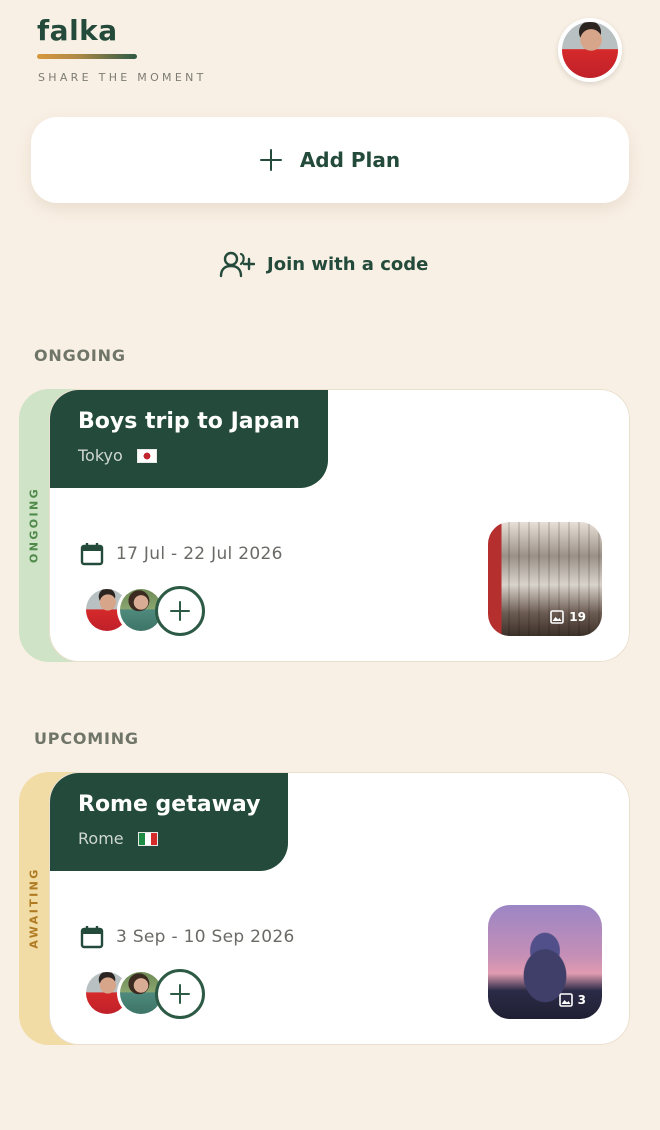  I want to click on plan-title-box: Rome getaway Rome, so click(169, 822).